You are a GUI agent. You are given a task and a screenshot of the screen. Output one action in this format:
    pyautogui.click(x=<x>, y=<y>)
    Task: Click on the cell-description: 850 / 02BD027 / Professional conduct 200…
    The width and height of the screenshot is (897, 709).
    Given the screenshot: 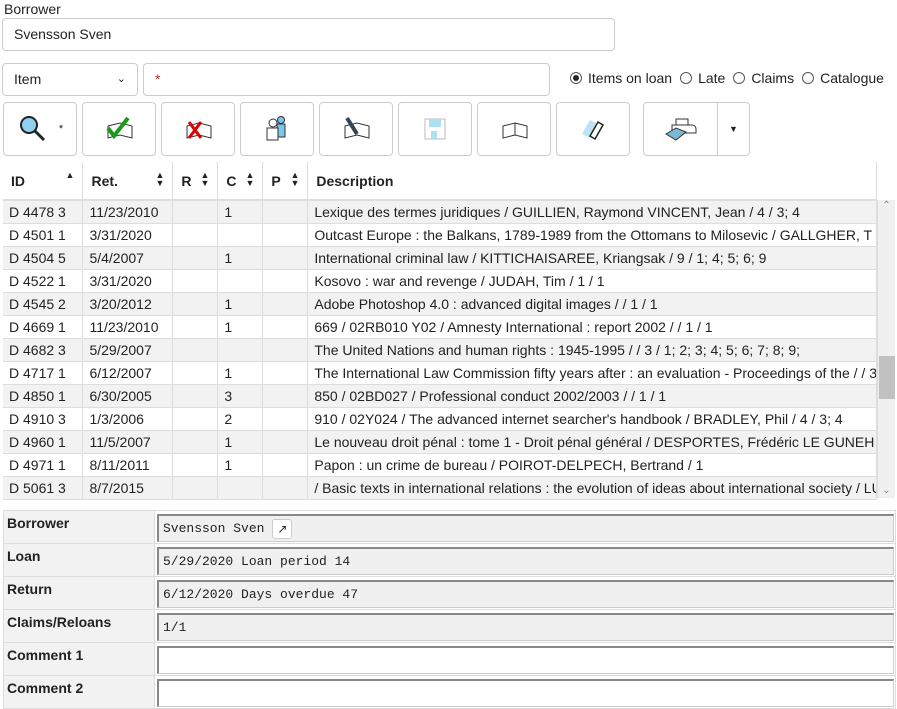 What is the action you would take?
    pyautogui.click(x=592, y=396)
    